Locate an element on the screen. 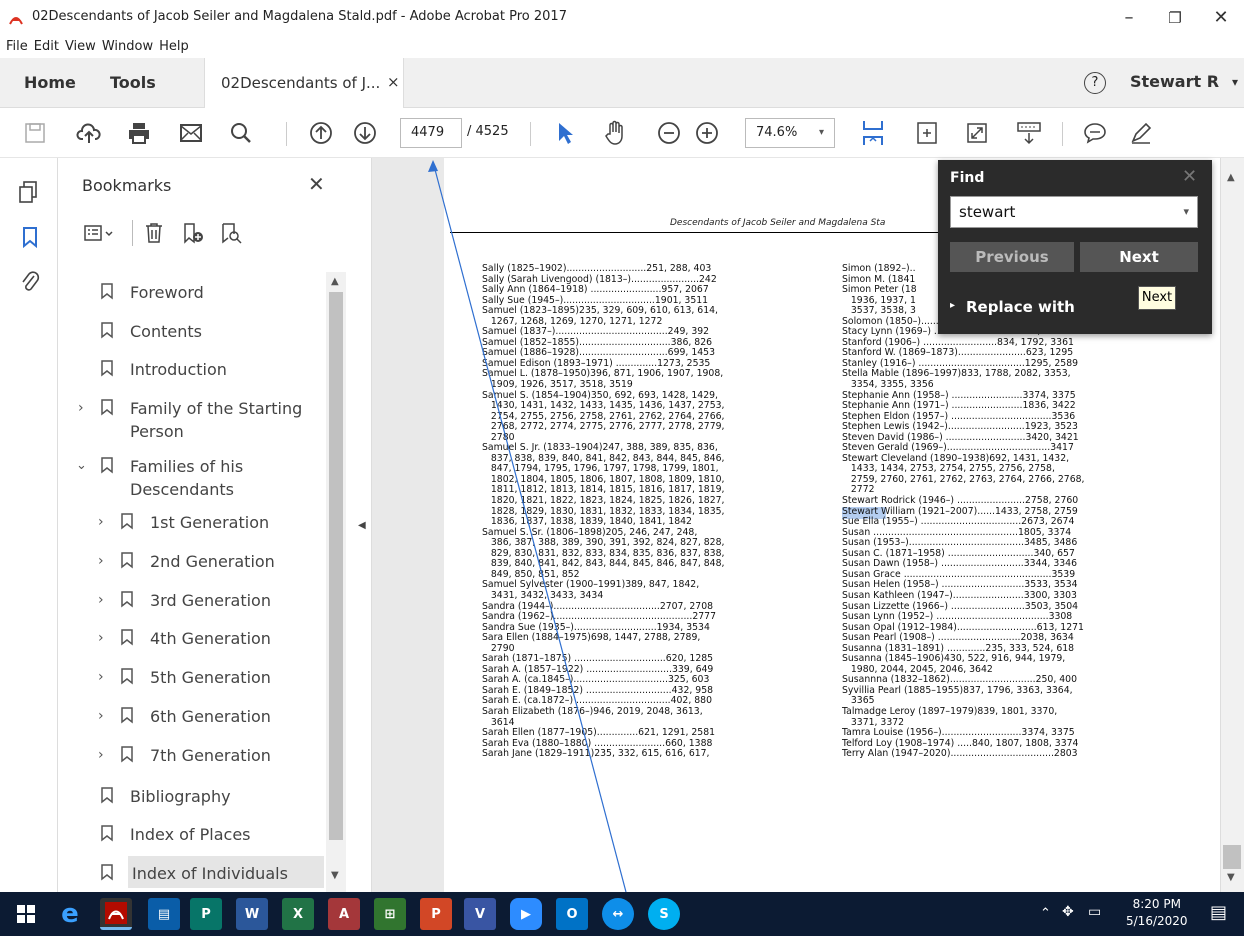 This screenshot has height=936, width=1244. bookmark-contents: Contents is located at coordinates (166, 331).